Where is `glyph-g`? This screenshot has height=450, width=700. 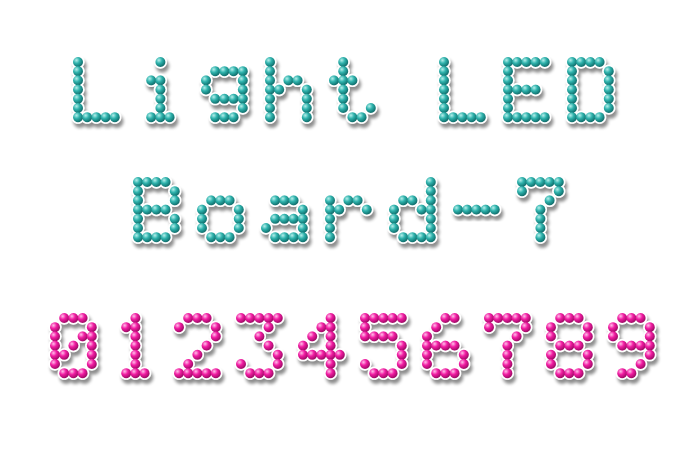 glyph-g is located at coordinates (224, 94).